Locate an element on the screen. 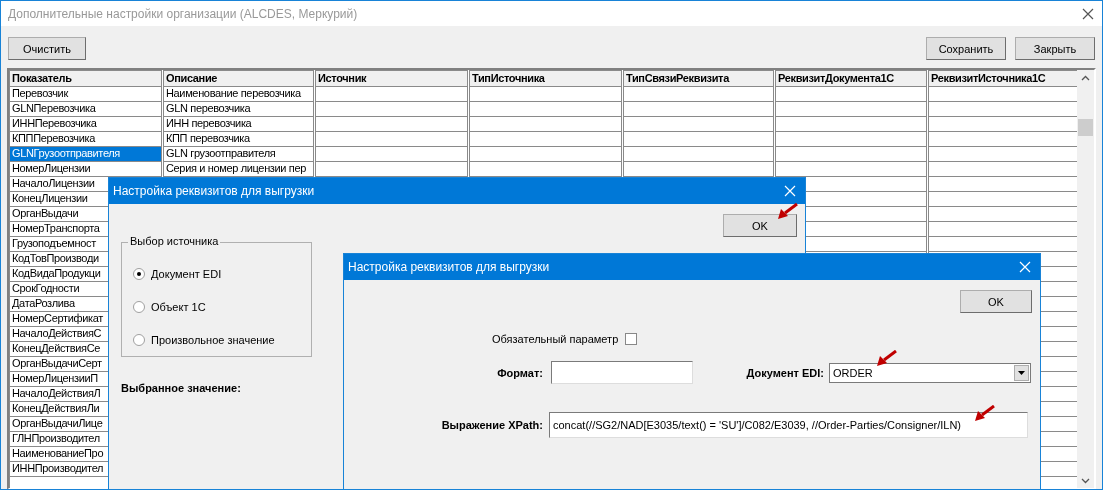 The height and width of the screenshot is (490, 1103). table-cell: GLNПеревозчика is located at coordinates (85, 109).